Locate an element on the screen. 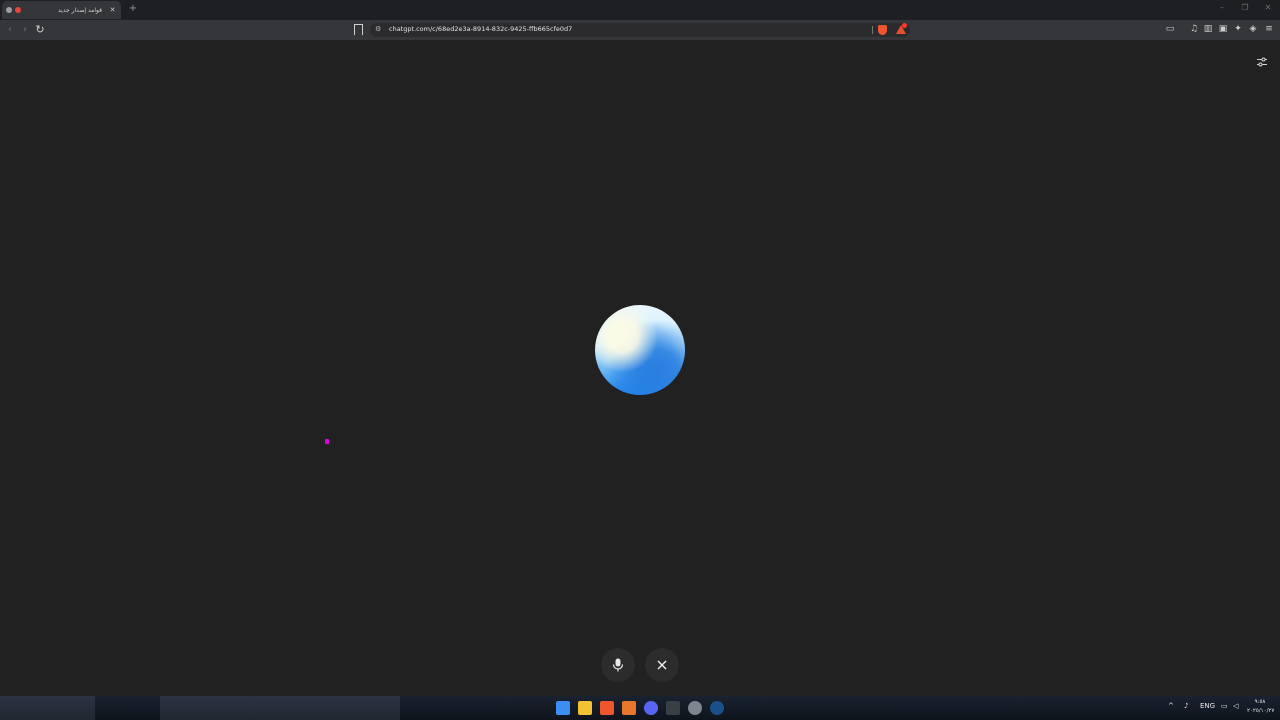 Image resolution: width=1280 pixels, height=720 pixels. system-clock: ٩:٥٨ ٢٠٢٥/١٠/٢٧ is located at coordinates (1261, 707).